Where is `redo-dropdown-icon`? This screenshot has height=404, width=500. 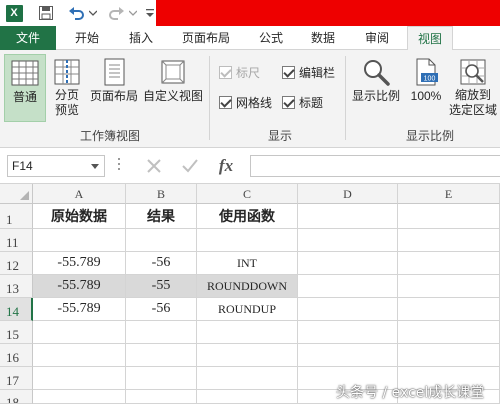
redo-dropdown-icon is located at coordinates (133, 13).